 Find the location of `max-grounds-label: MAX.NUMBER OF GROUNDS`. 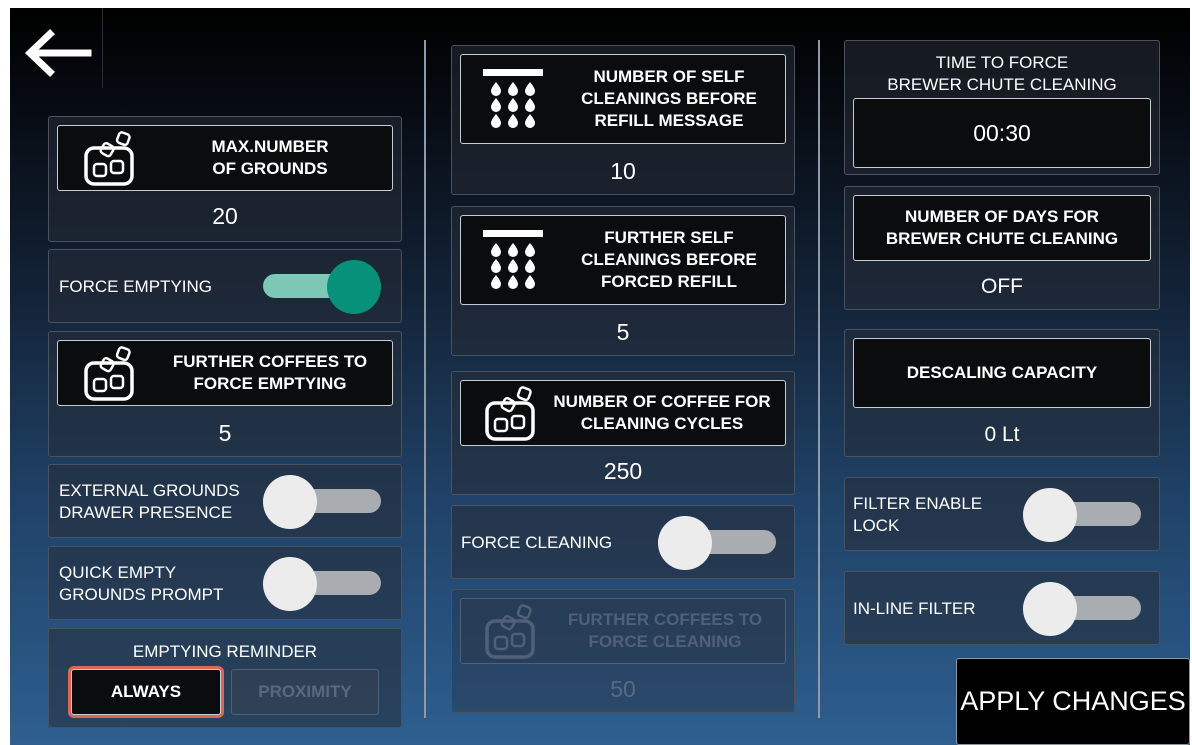

max-grounds-label: MAX.NUMBER OF GROUNDS is located at coordinates (270, 157).